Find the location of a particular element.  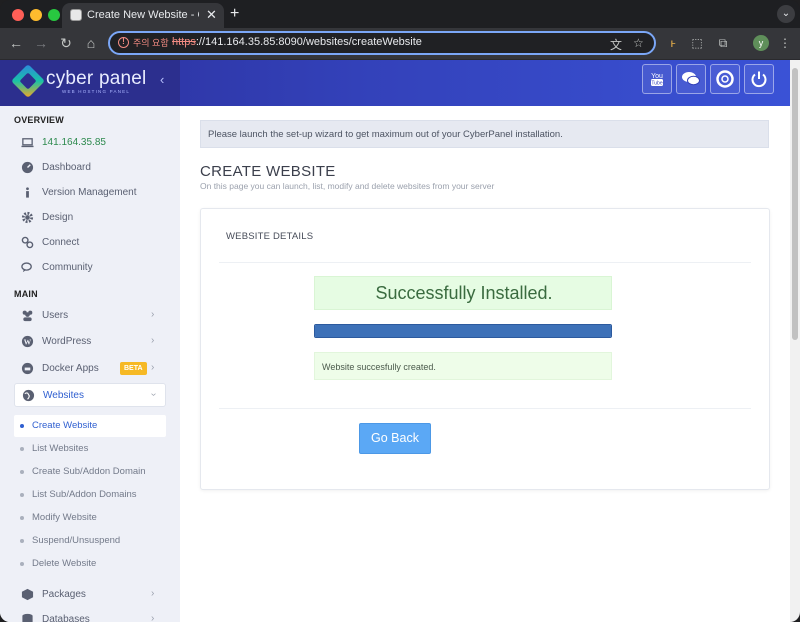

more-menu-icon: ⋮ is located at coordinates (785, 43).